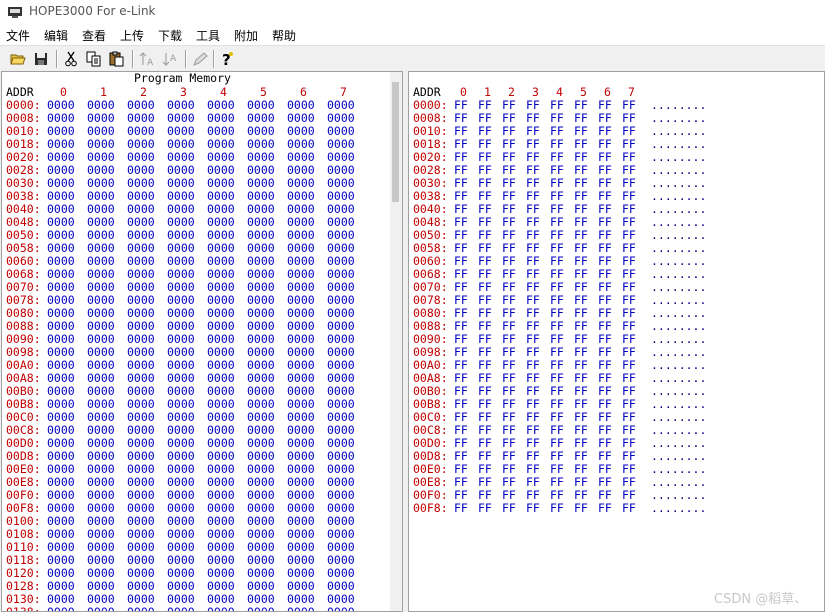  What do you see at coordinates (56, 35) in the screenshot?
I see `menu-edit: 编辑` at bounding box center [56, 35].